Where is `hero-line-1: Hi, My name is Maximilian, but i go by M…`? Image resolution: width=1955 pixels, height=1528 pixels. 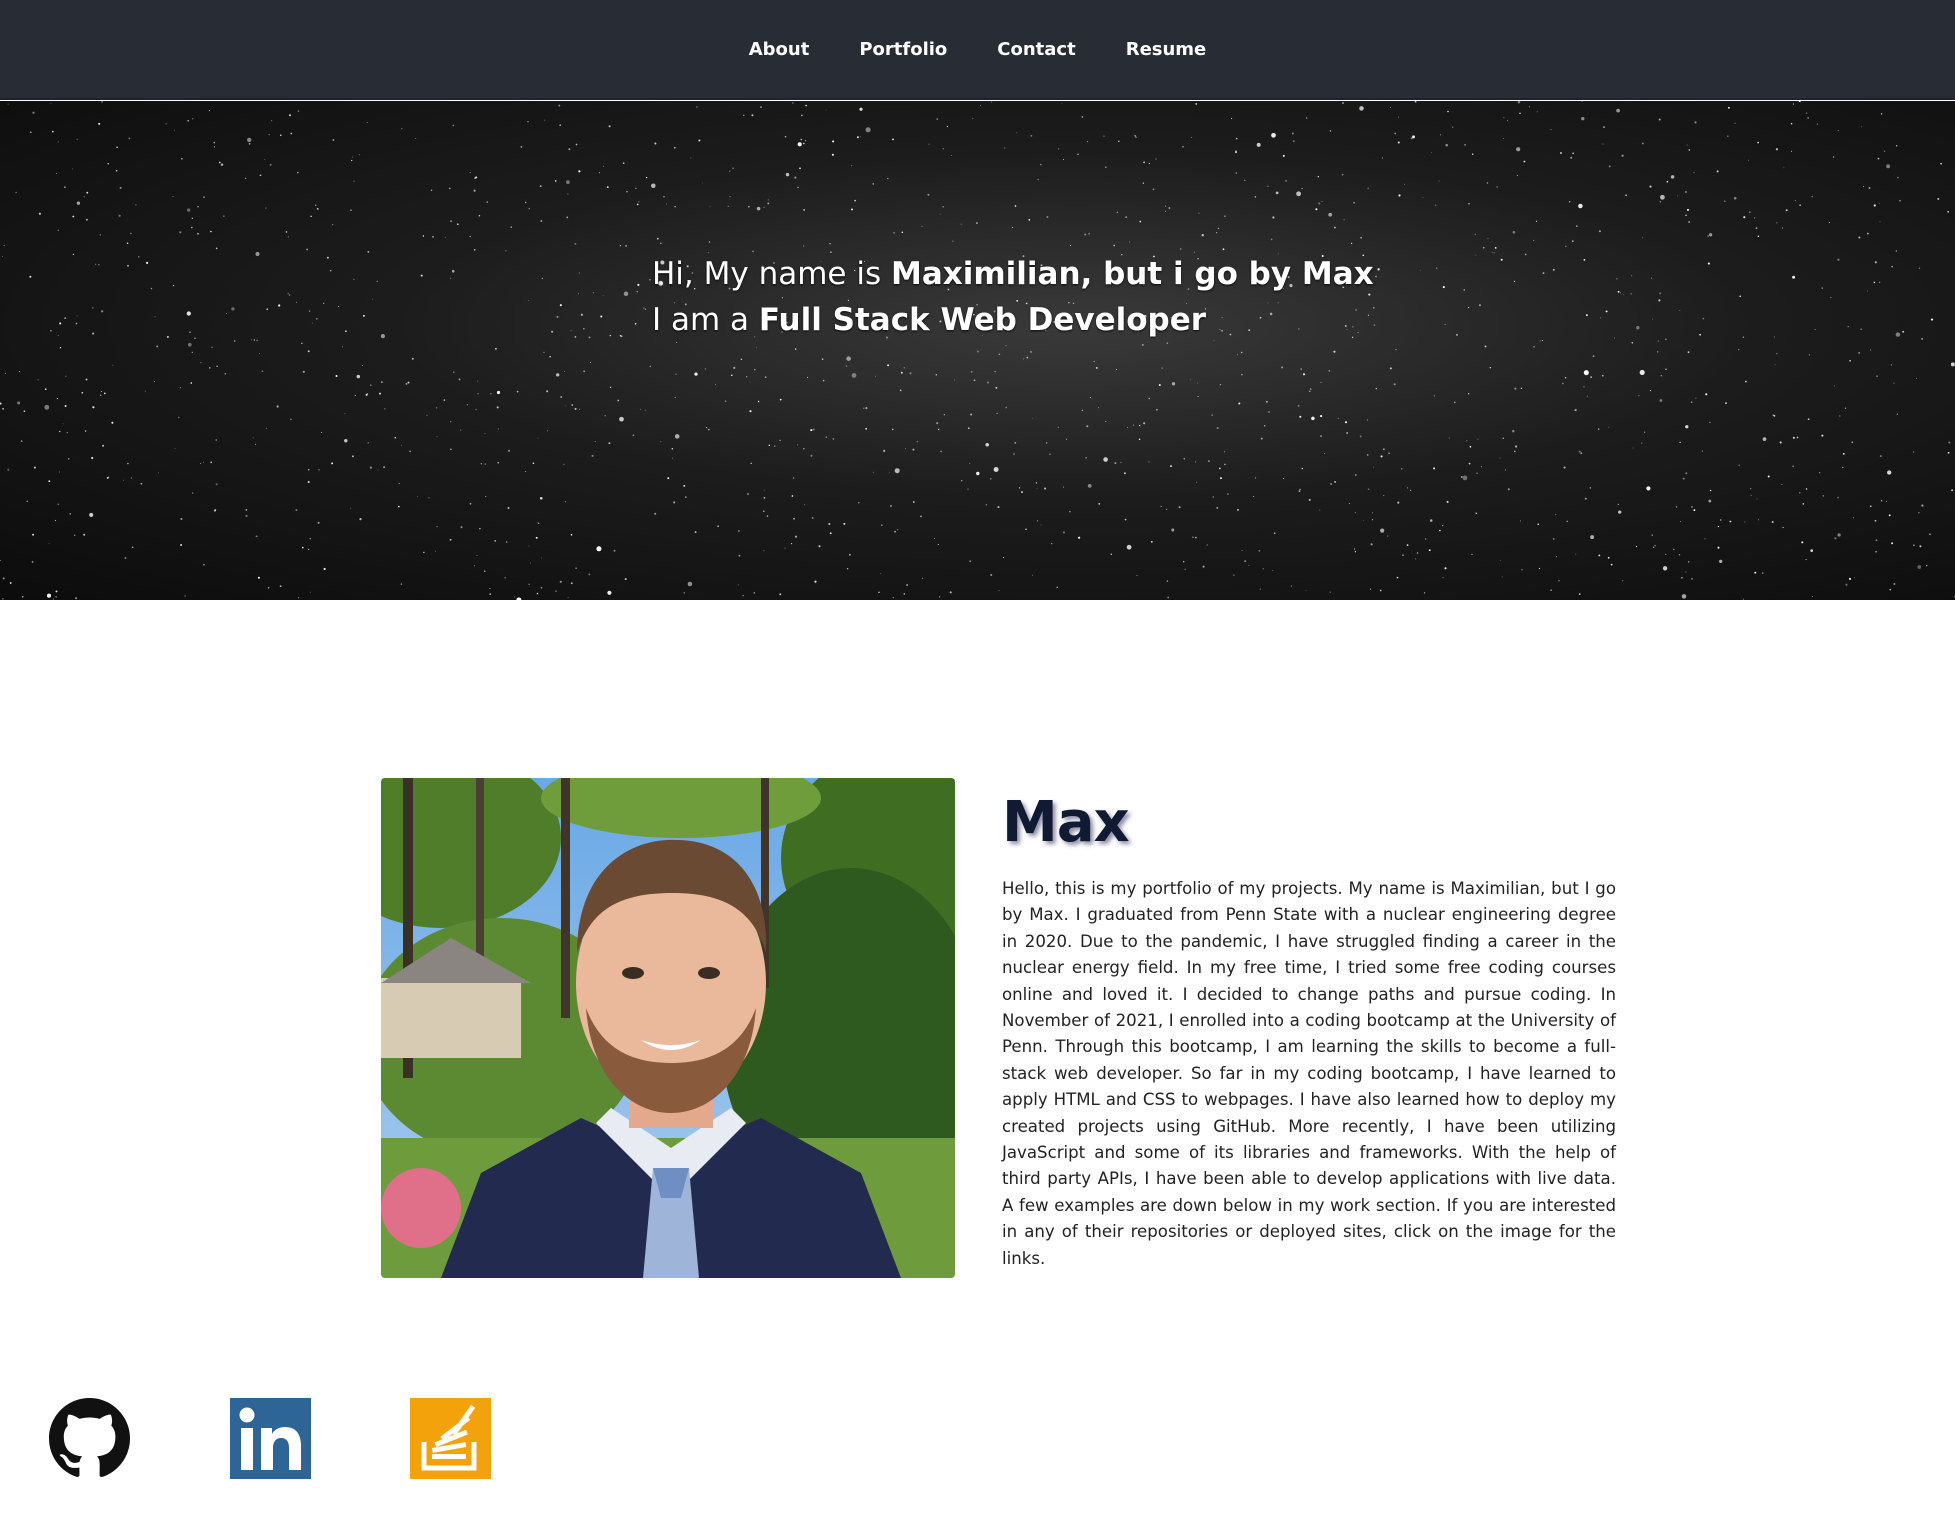
hero-line-1: Hi, My name is Maximilian, but i go by M… is located at coordinates (1013, 274).